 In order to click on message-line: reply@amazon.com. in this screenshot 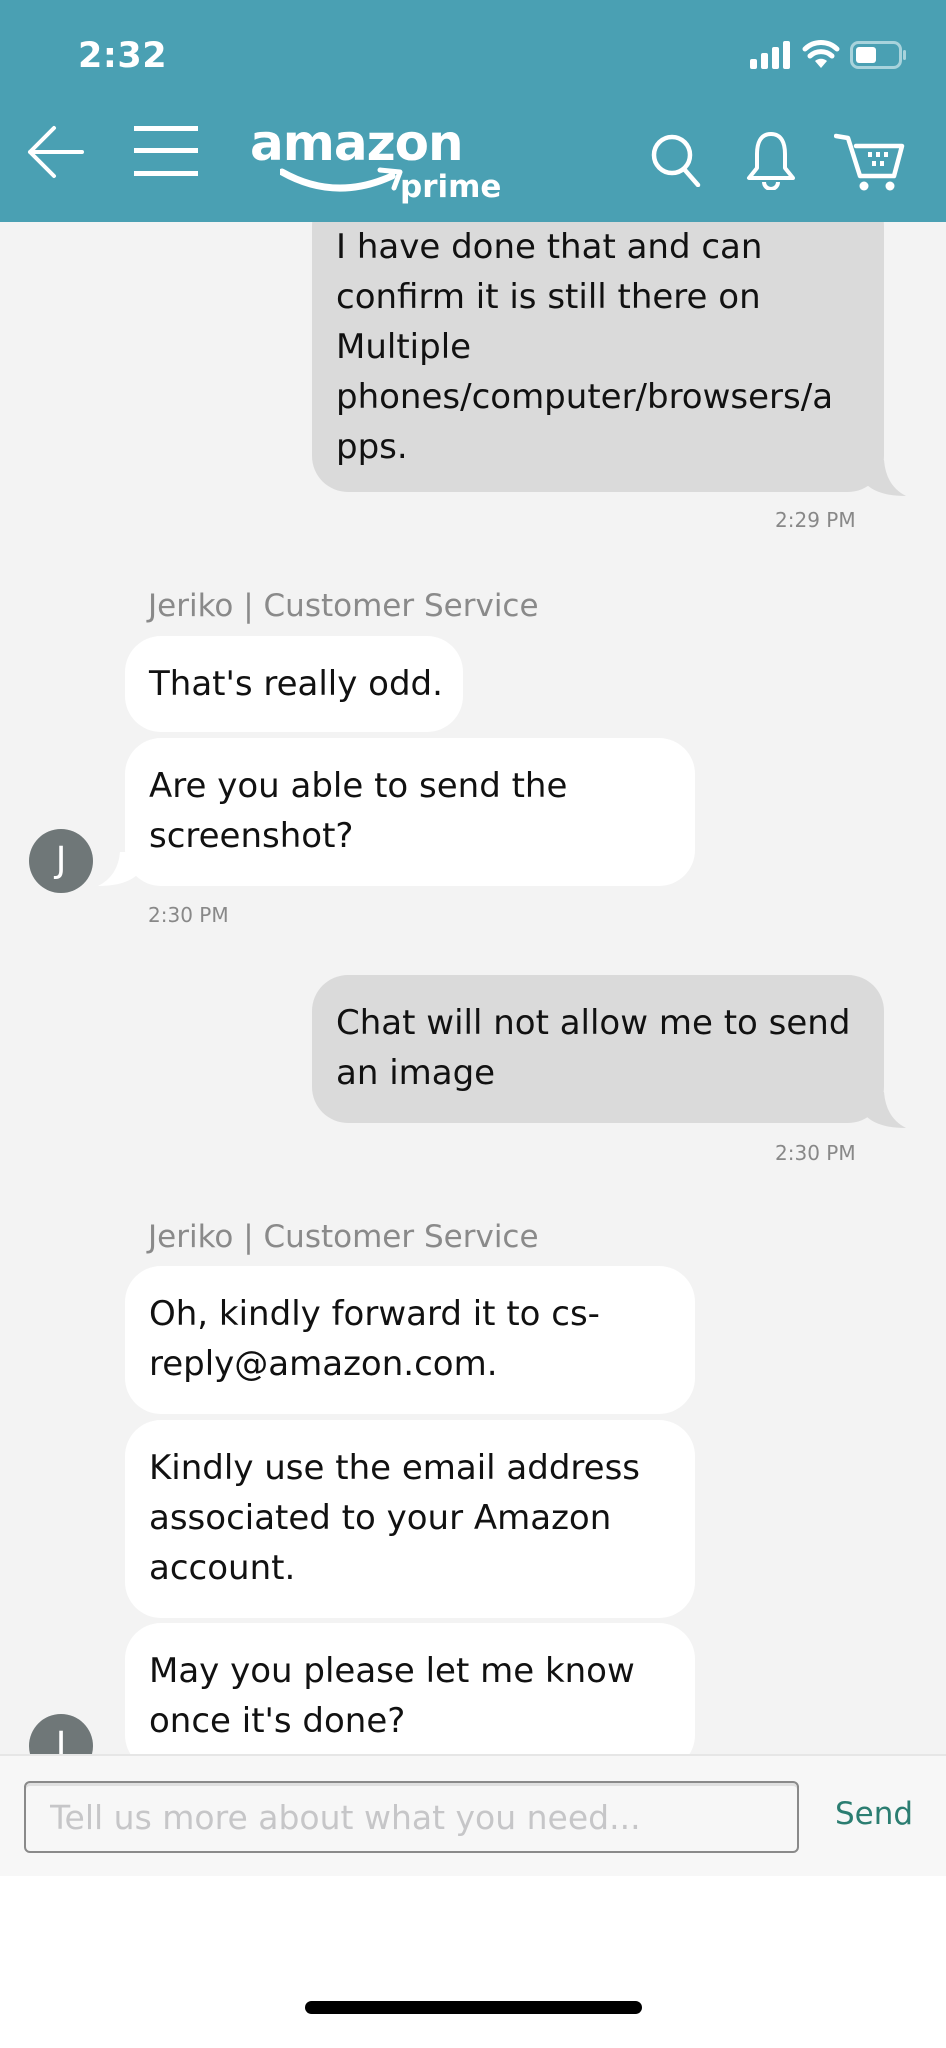, I will do `click(323, 1364)`.